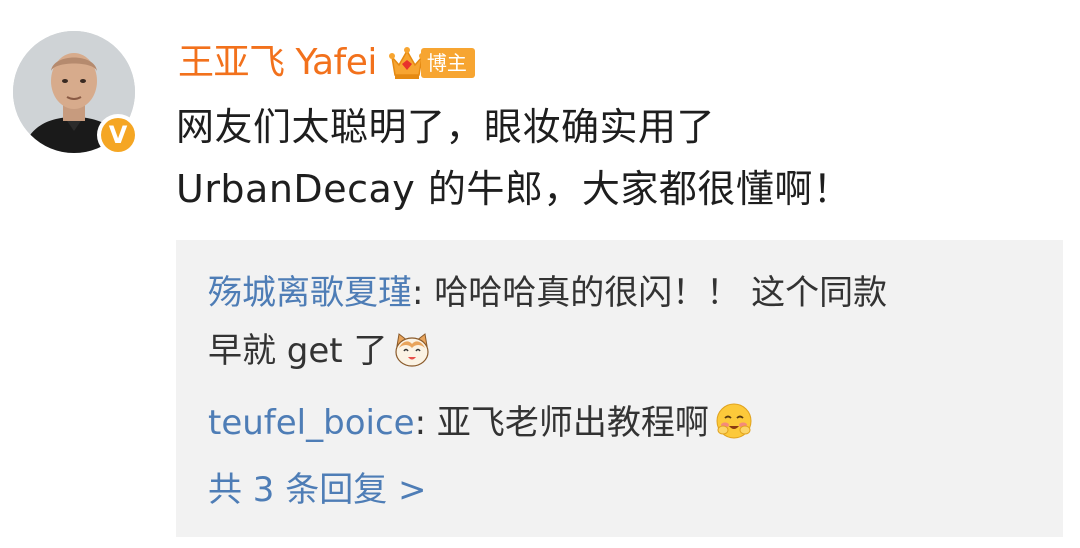 This screenshot has height=548, width=1080. Describe the element at coordinates (311, 423) in the screenshot. I see `reply-author: teufel_boice` at that location.